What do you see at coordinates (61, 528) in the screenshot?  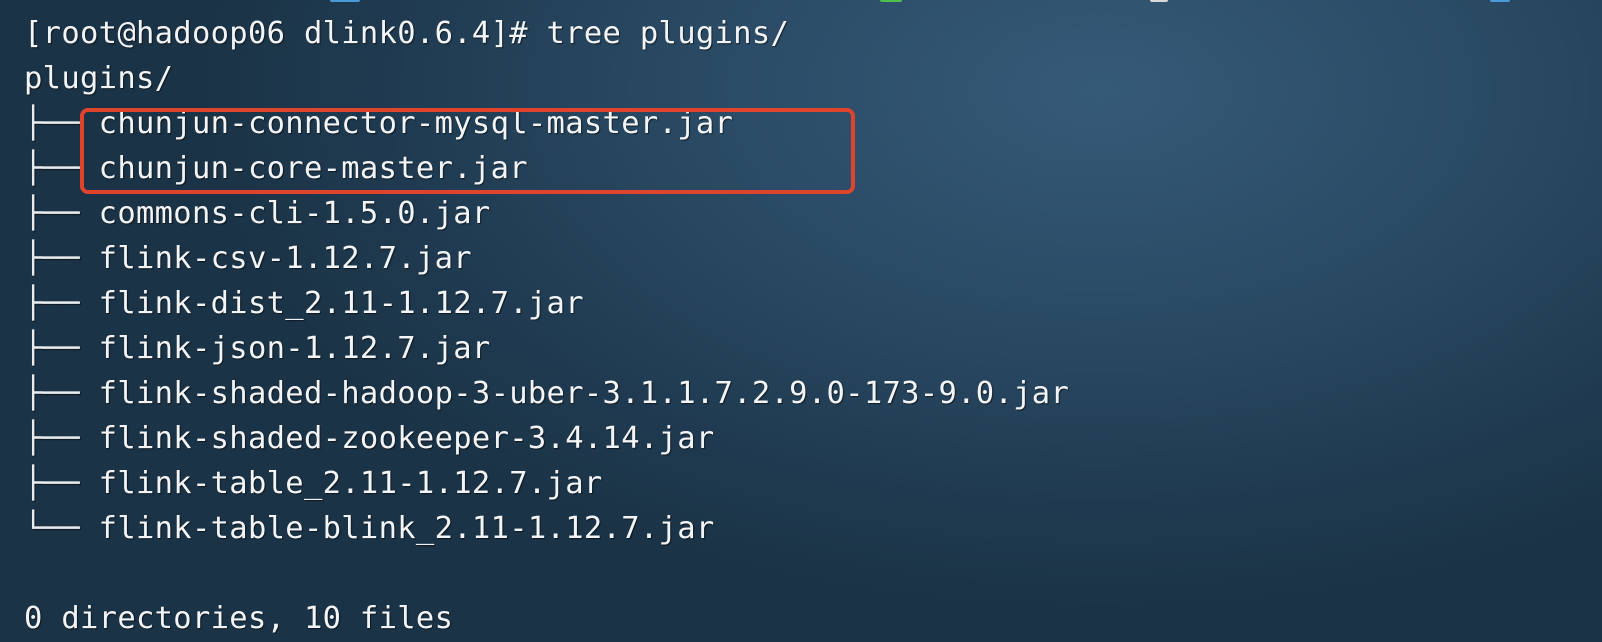 I see `tree-branch: └──` at bounding box center [61, 528].